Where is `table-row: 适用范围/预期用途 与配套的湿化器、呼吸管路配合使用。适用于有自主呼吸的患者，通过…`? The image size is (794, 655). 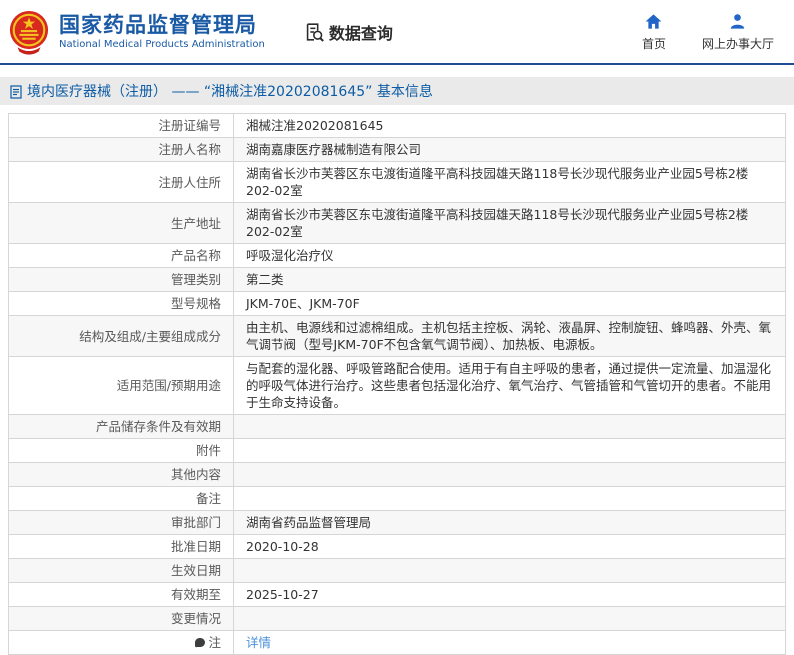
table-row: 适用范围/预期用途 与配套的湿化器、呼吸管路配合使用。适用于有自主呼吸的患者，通过… is located at coordinates (397, 385).